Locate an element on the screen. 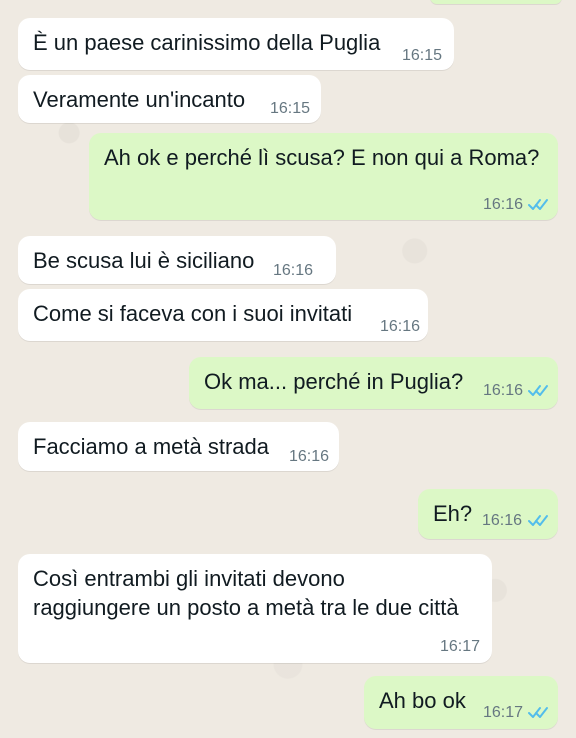  message-bubble-incoming: Be scusa lui è siciliano 16:16 is located at coordinates (177, 260).